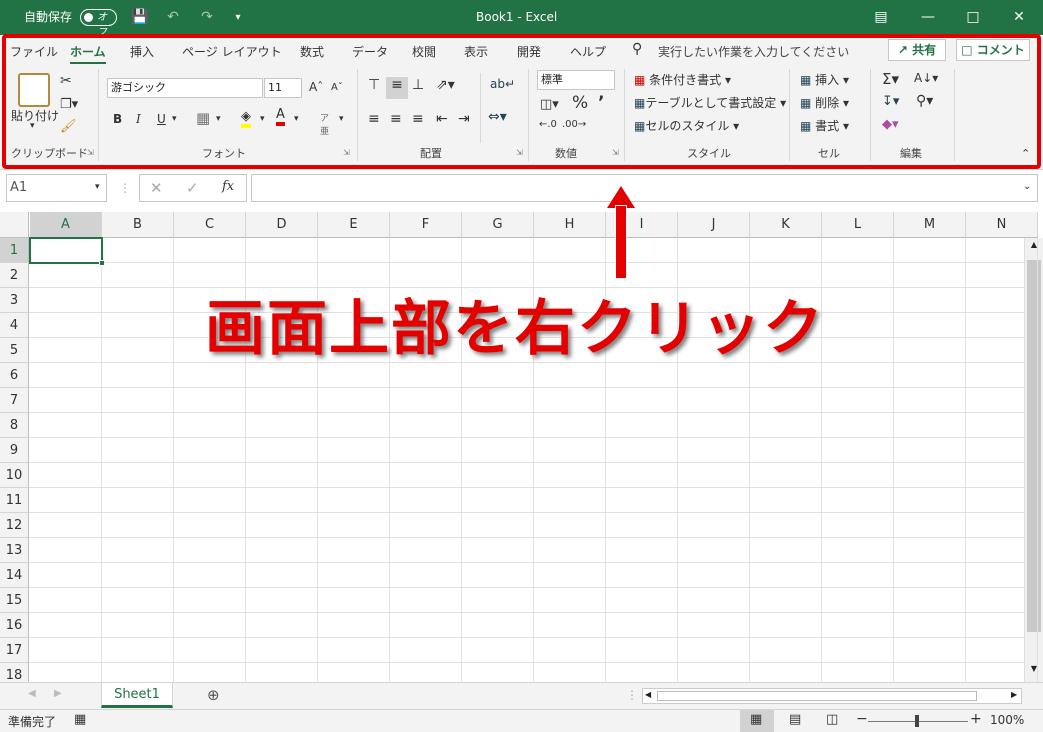  What do you see at coordinates (498, 225) in the screenshot?
I see `column-header-g: G` at bounding box center [498, 225].